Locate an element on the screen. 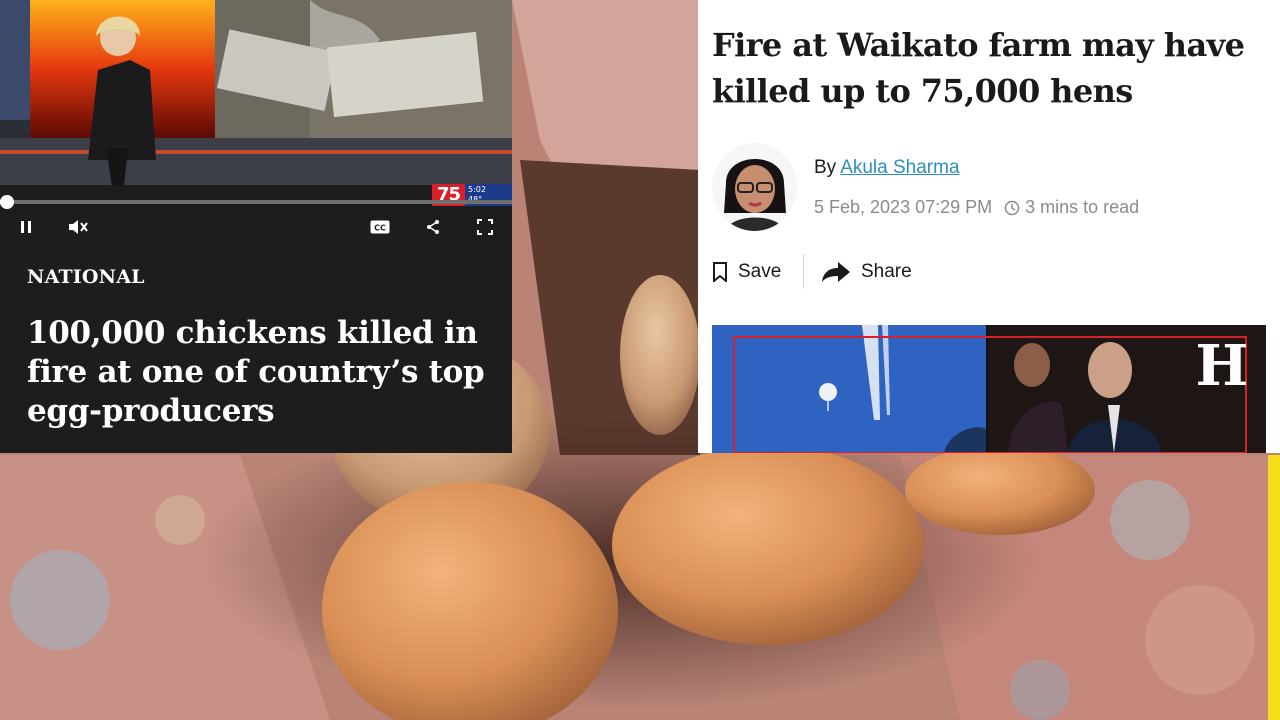  byline: By Akula Sharma is located at coordinates (887, 168).